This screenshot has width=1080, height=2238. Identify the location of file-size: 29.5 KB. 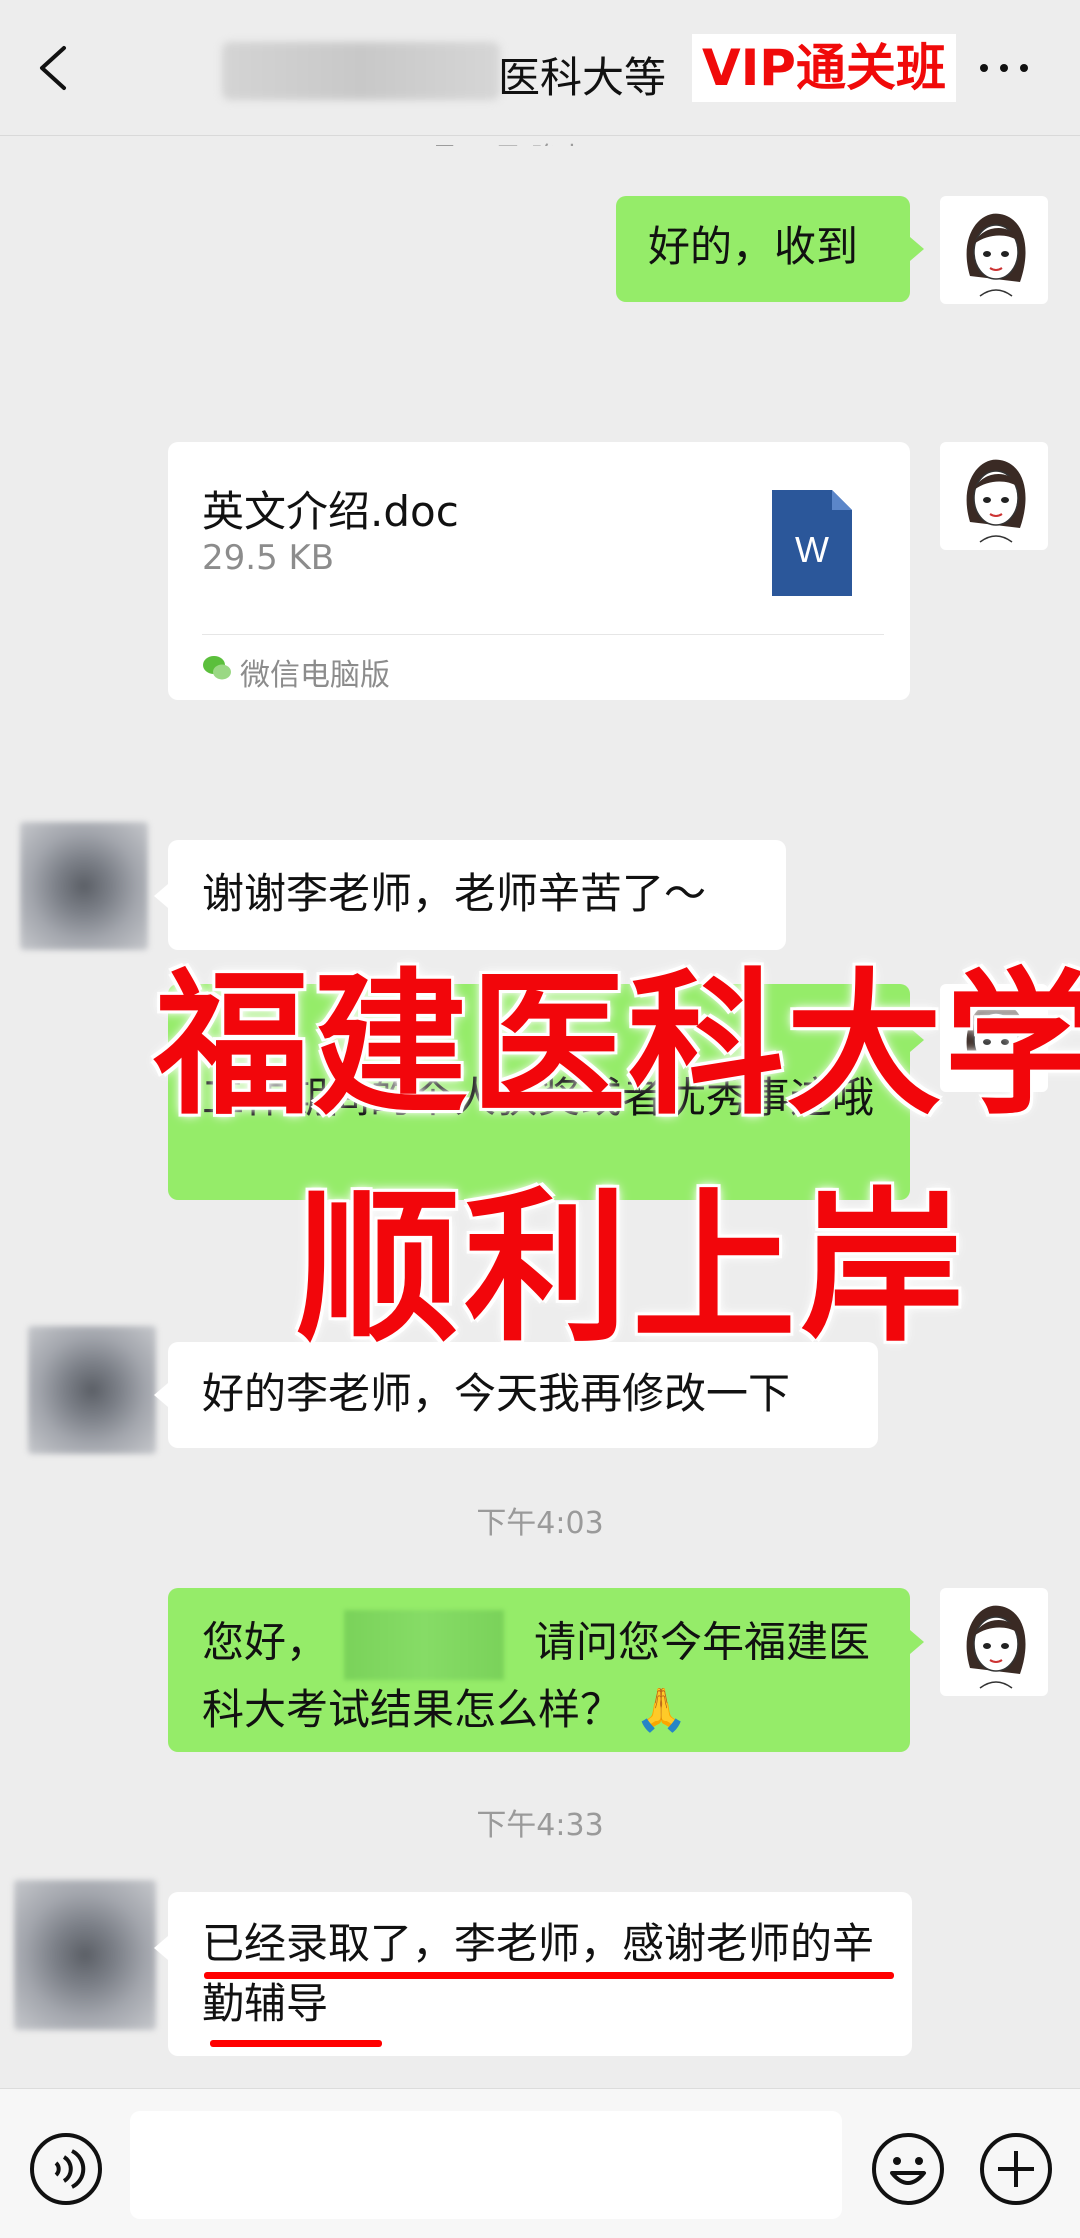
(268, 558).